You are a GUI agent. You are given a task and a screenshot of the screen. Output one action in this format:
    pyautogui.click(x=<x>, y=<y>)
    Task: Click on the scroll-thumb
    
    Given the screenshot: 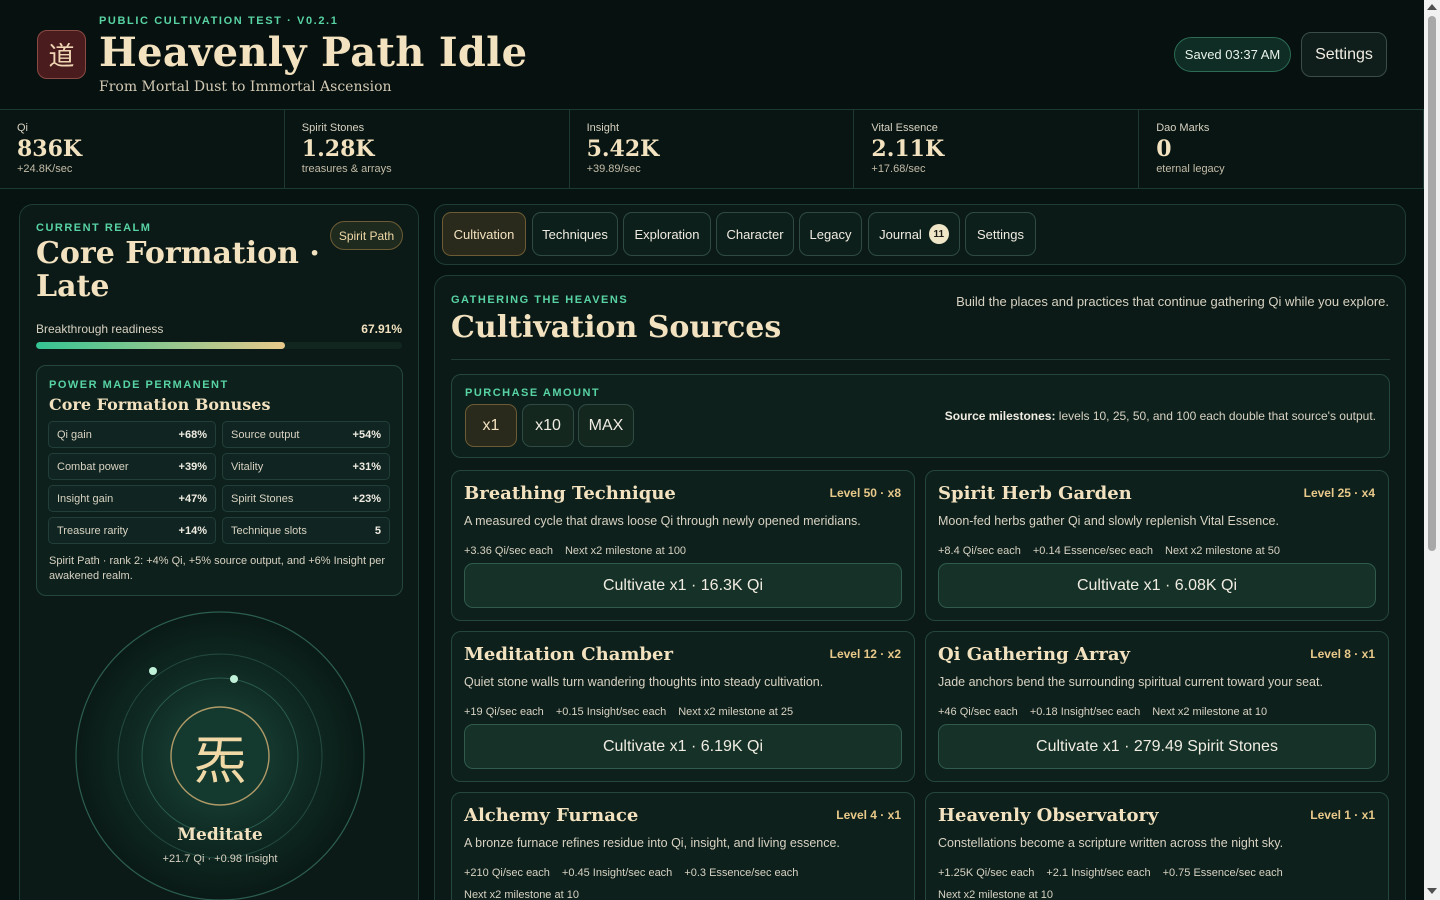 What is the action you would take?
    pyautogui.click(x=1432, y=283)
    